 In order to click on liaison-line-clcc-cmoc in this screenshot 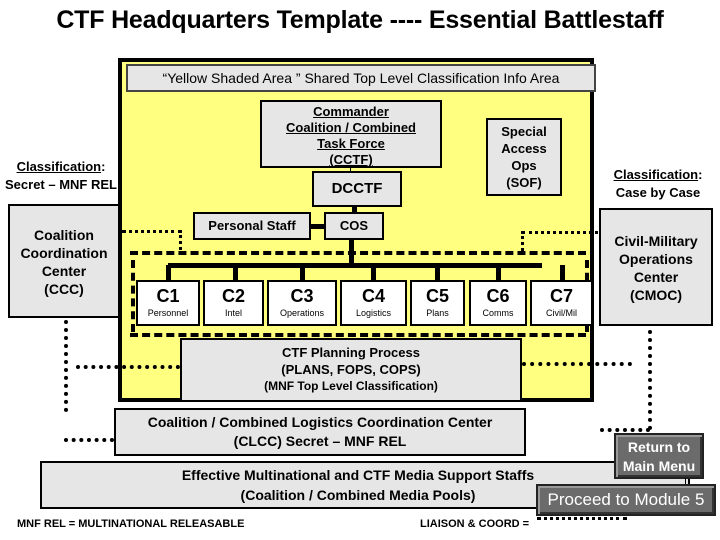, I will do `click(625, 430)`.